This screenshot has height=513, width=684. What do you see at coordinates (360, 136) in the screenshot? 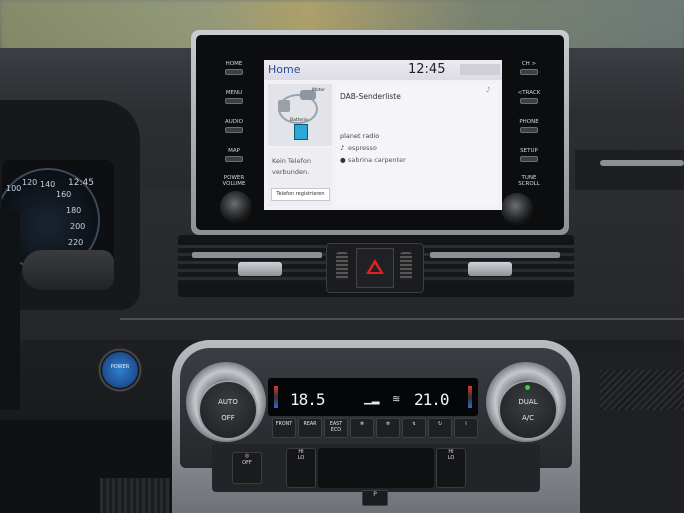
I see `station-name: planet radio` at bounding box center [360, 136].